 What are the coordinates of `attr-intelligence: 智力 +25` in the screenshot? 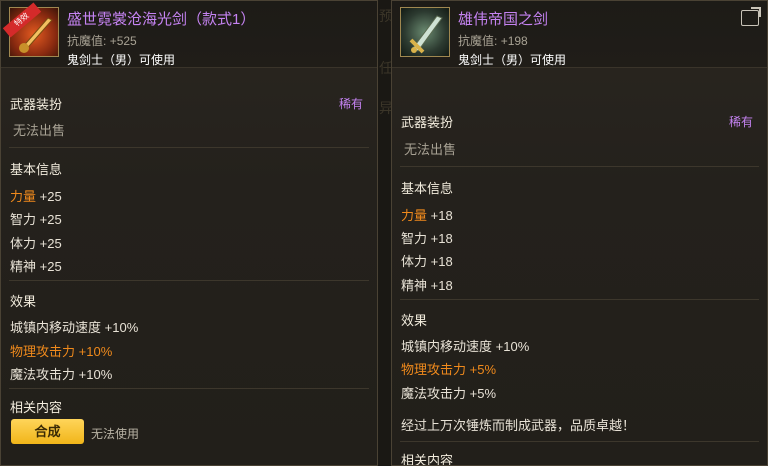 It's located at (36, 219).